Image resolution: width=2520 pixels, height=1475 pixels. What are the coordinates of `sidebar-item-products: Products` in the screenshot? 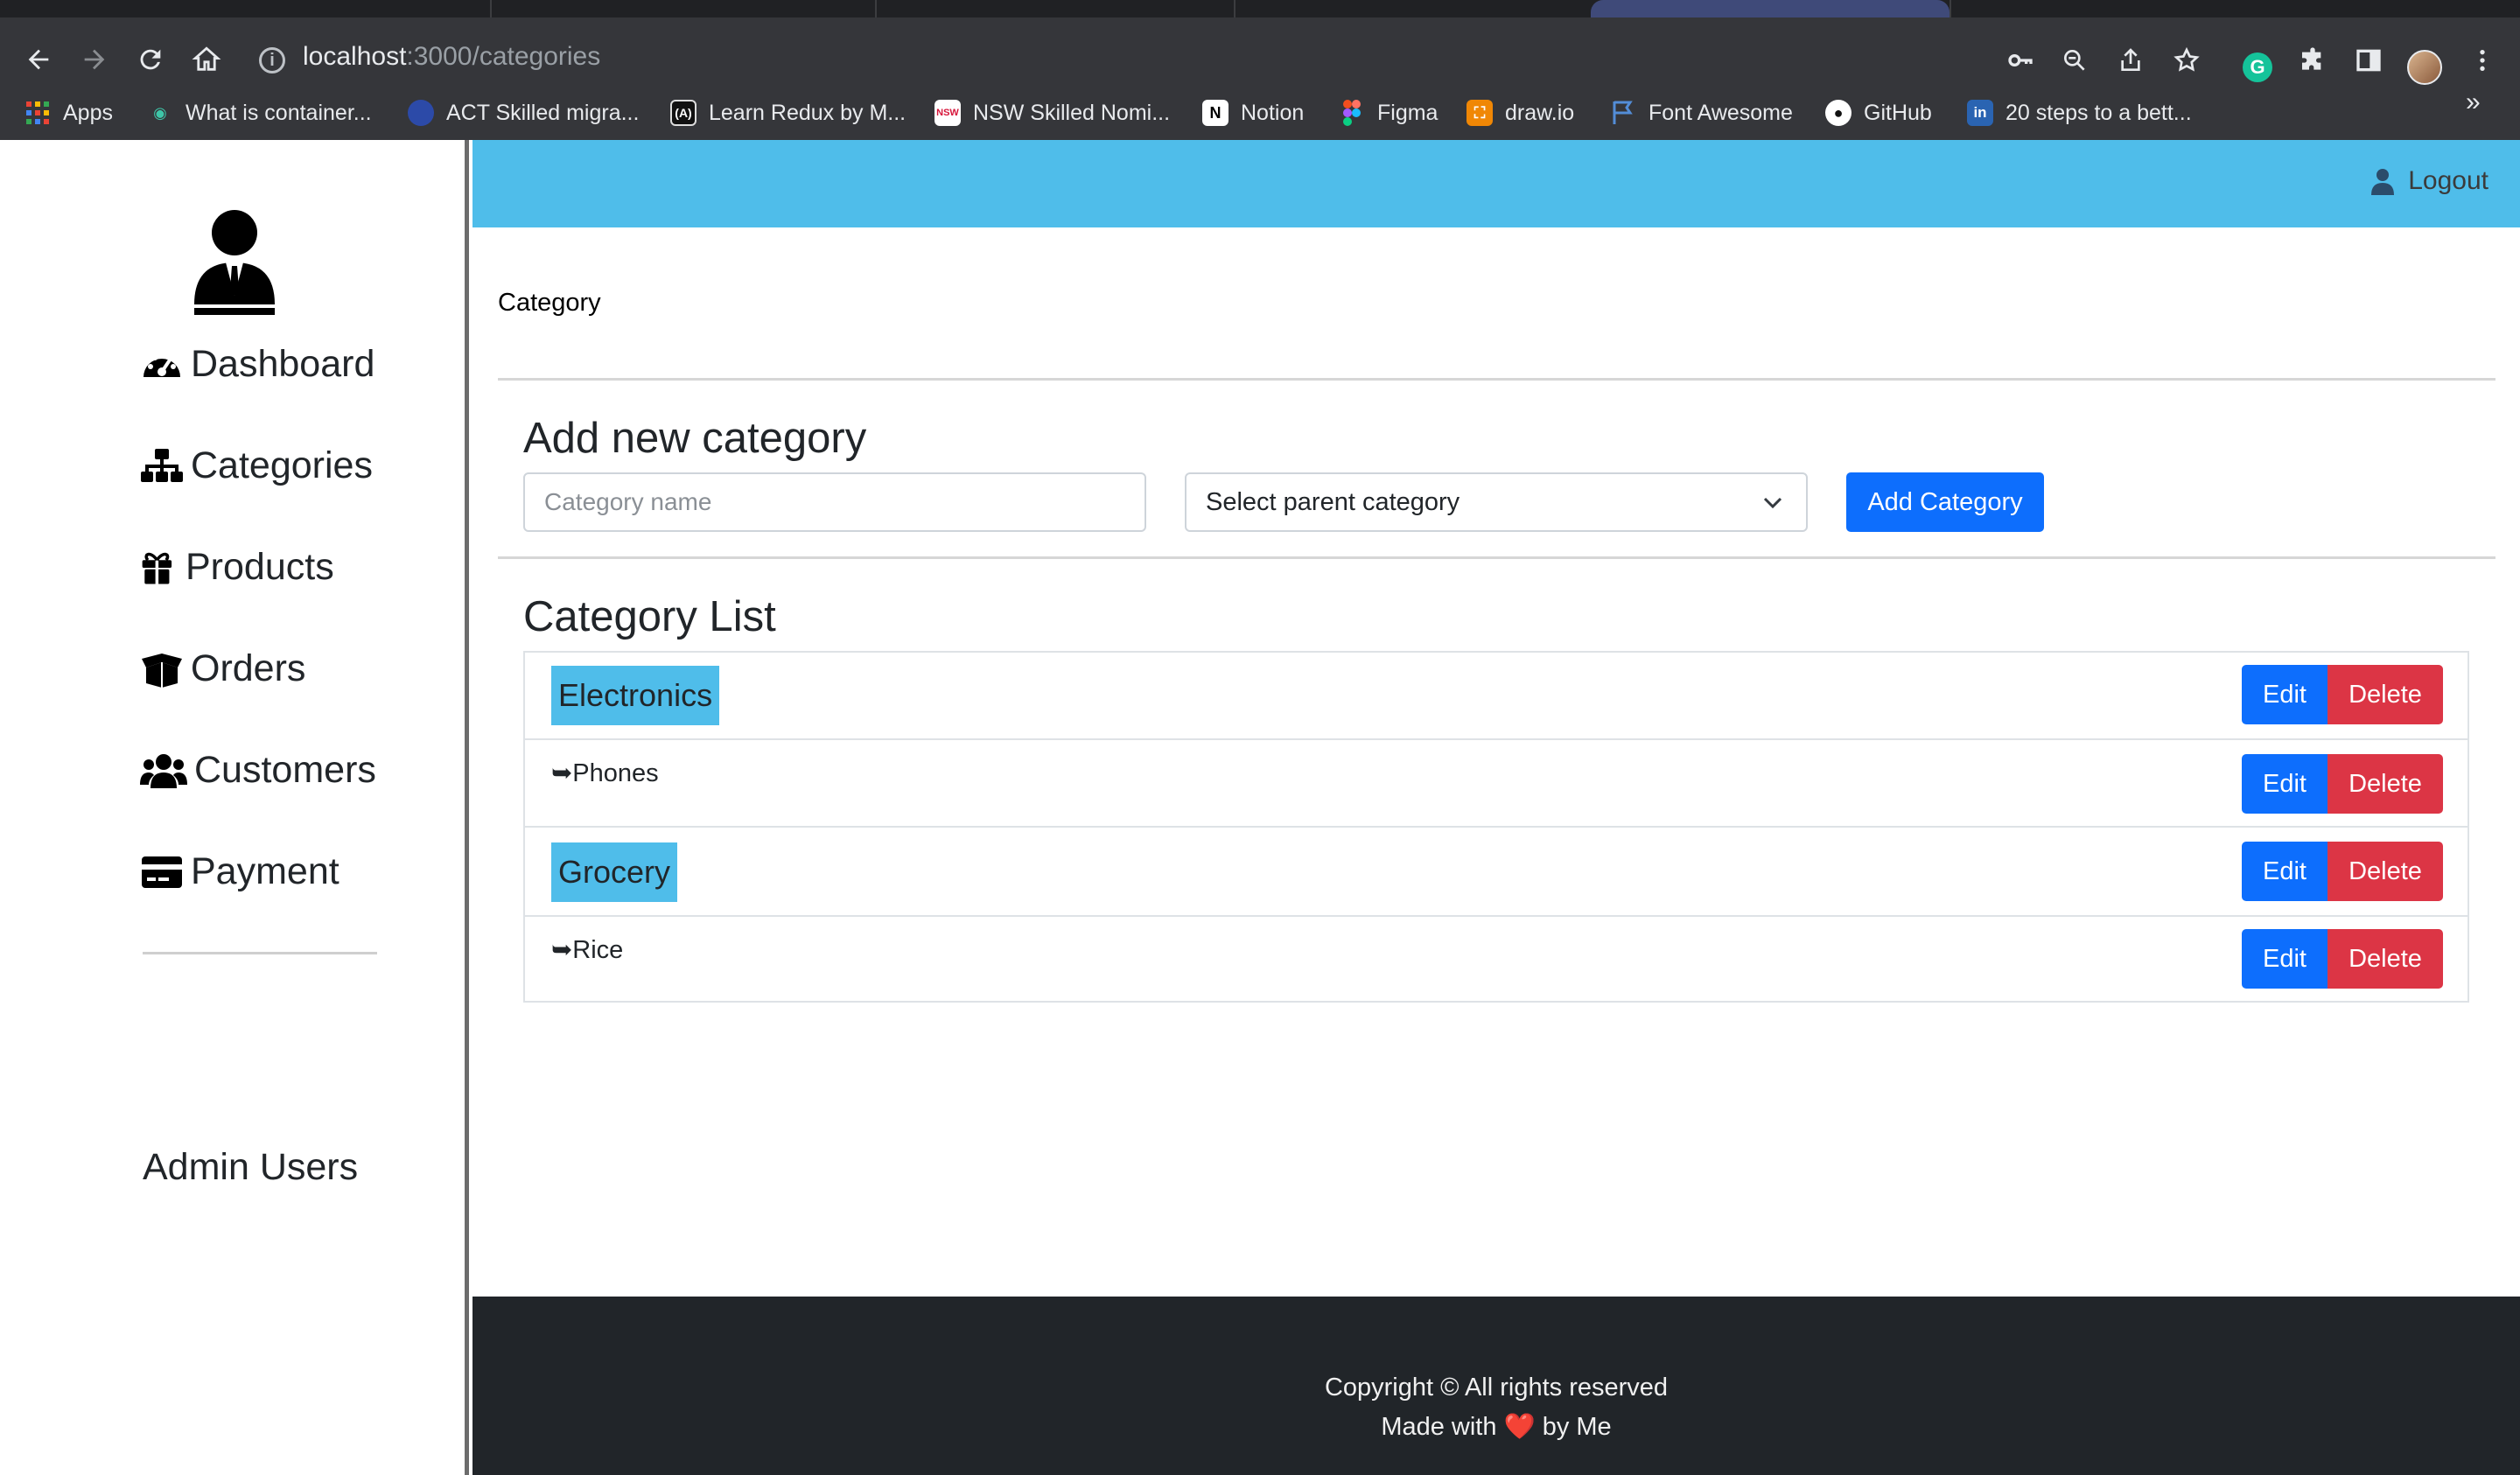 It's located at (237, 567).